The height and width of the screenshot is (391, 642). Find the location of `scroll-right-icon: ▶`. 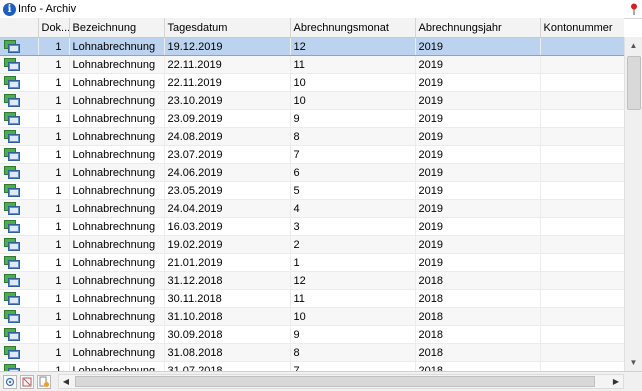

scroll-right-icon: ▶ is located at coordinates (616, 381).